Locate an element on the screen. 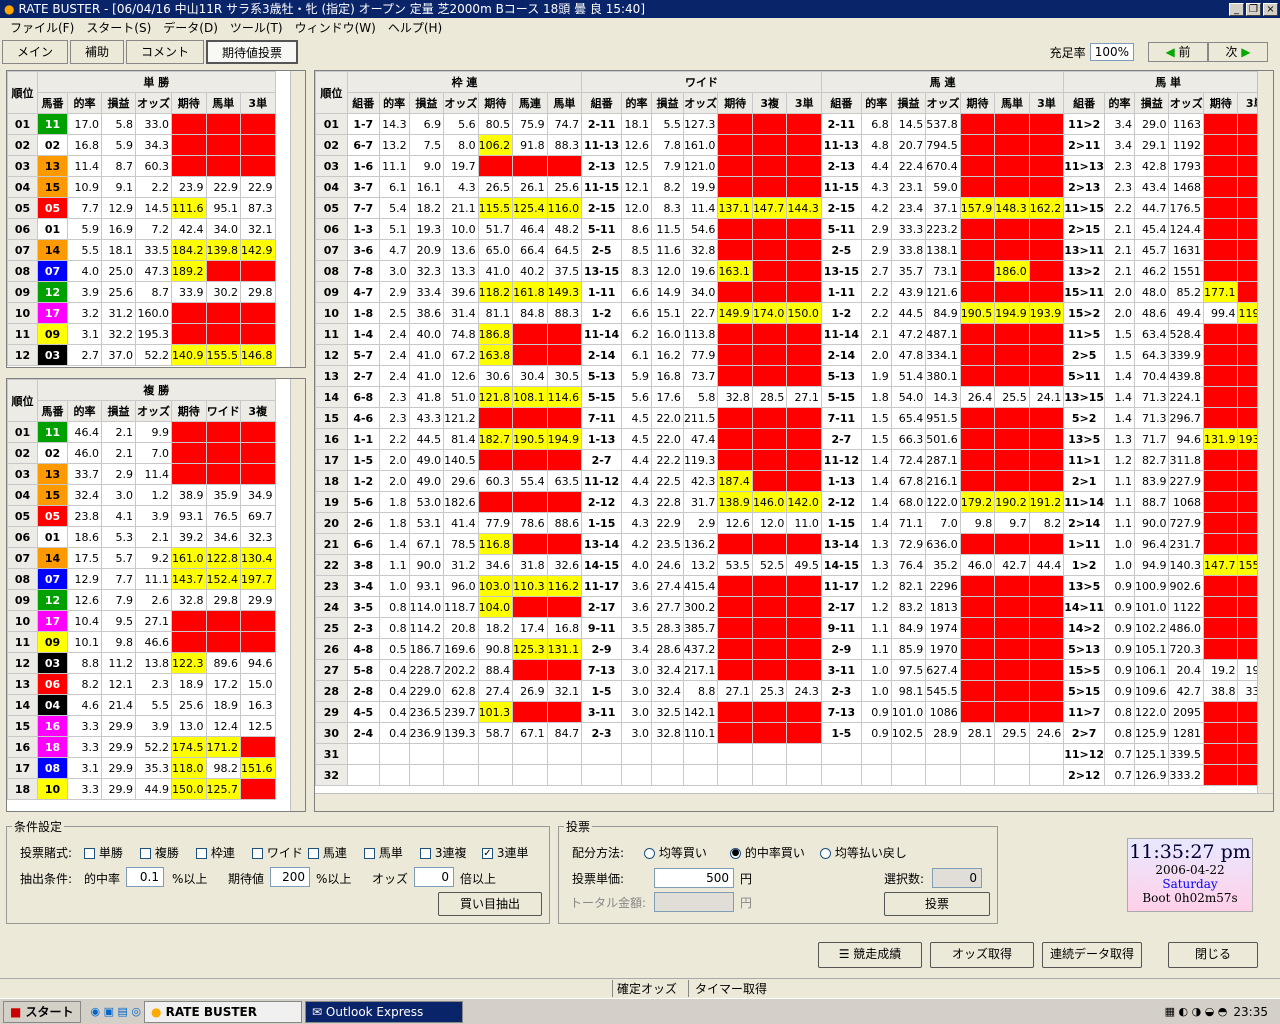 The height and width of the screenshot is (1024, 1280). minimize-button: _ is located at coordinates (1236, 9).